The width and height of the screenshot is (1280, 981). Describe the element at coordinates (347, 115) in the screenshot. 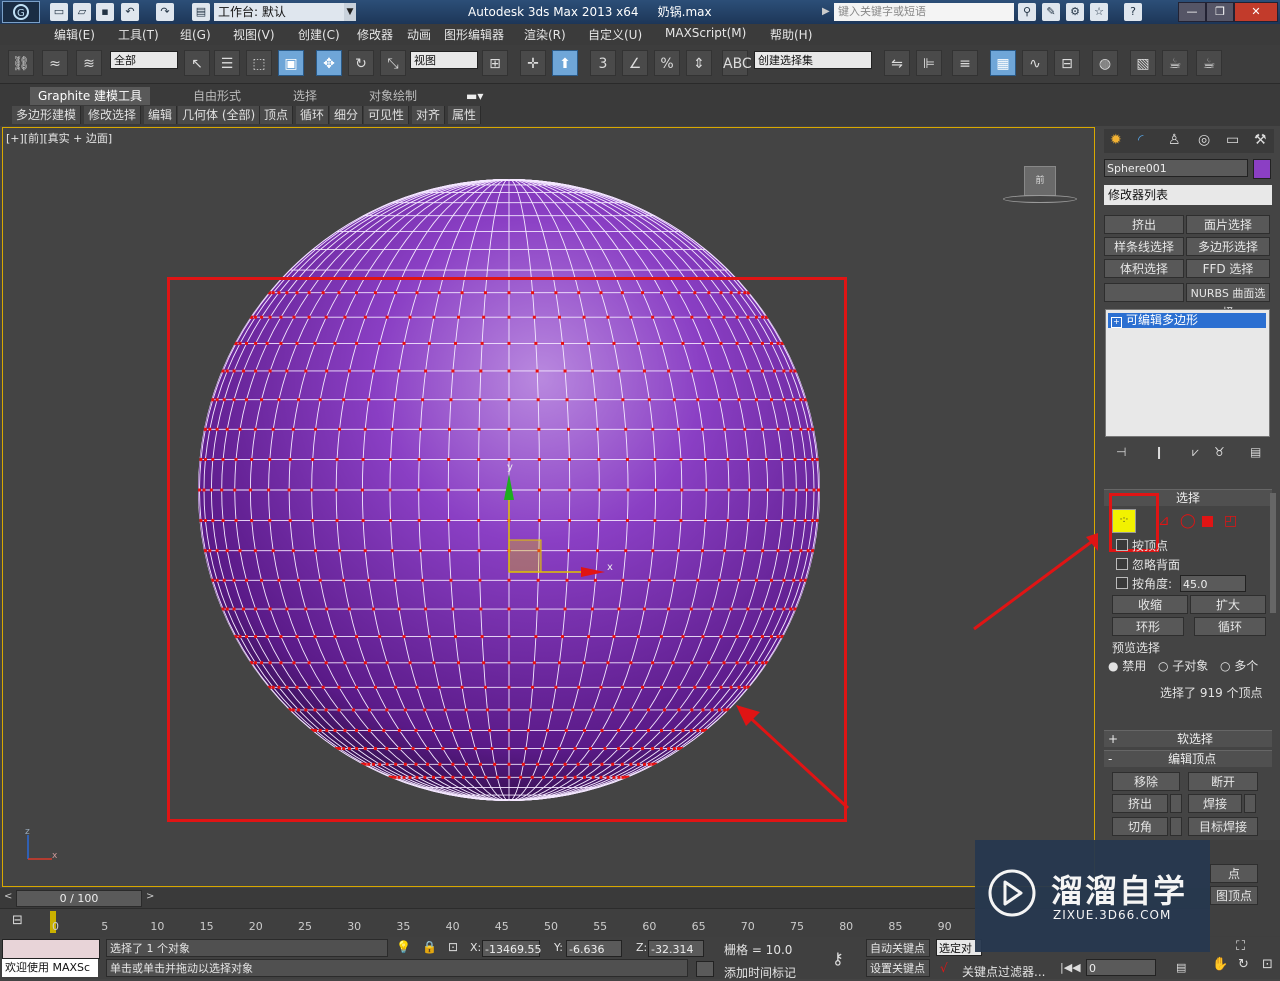

I see `subtab-subdivision: 细分` at that location.